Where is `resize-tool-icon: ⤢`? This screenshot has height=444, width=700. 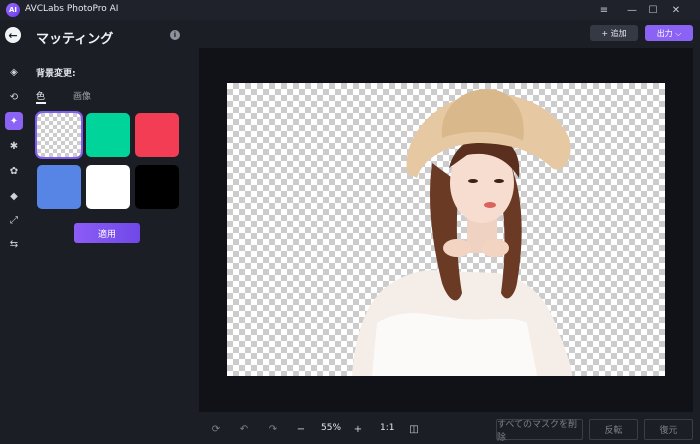
resize-tool-icon: ⤢ is located at coordinates (14, 220).